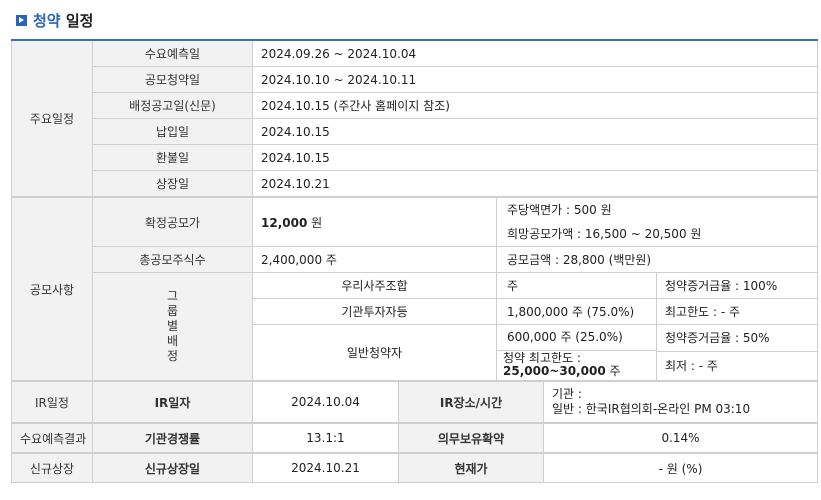  What do you see at coordinates (52, 438) in the screenshot?
I see `section-forecast: 수요예측결과` at bounding box center [52, 438].